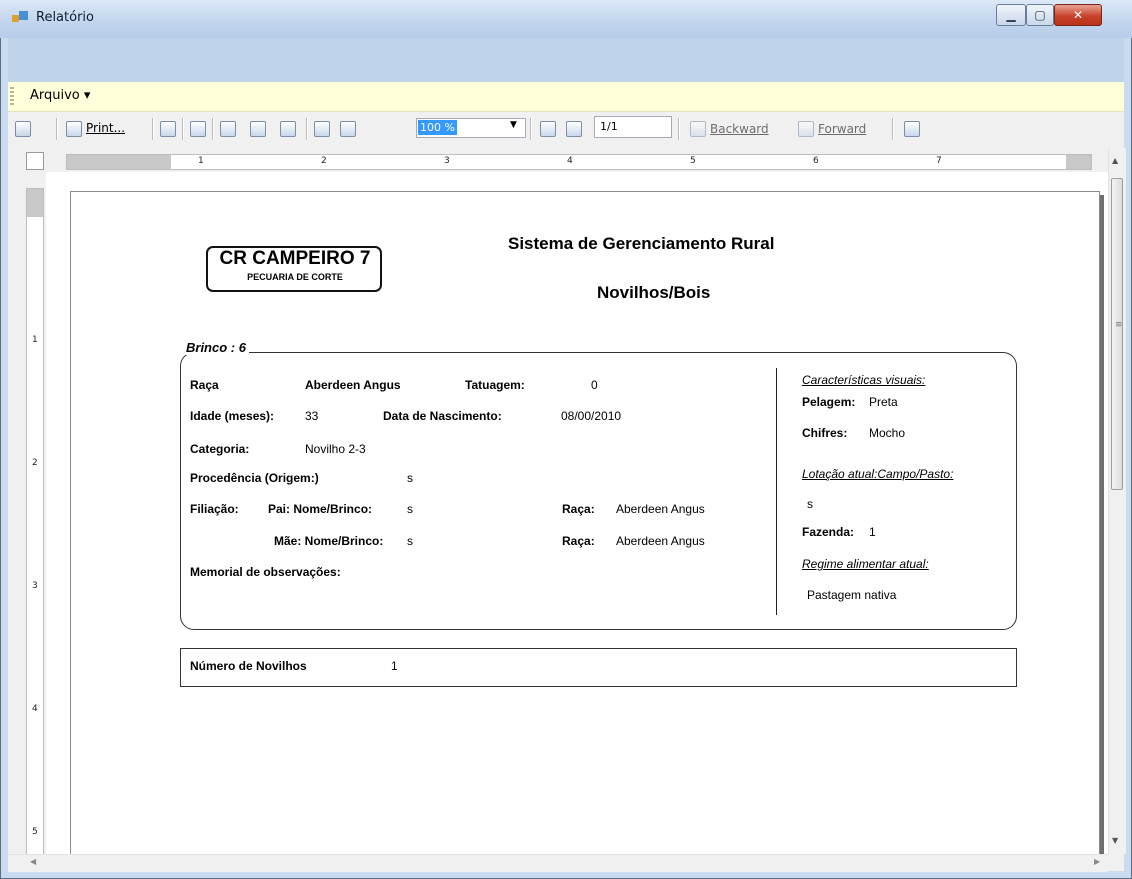 The image size is (1132, 879). I want to click on menu-bar, so click(566, 97).